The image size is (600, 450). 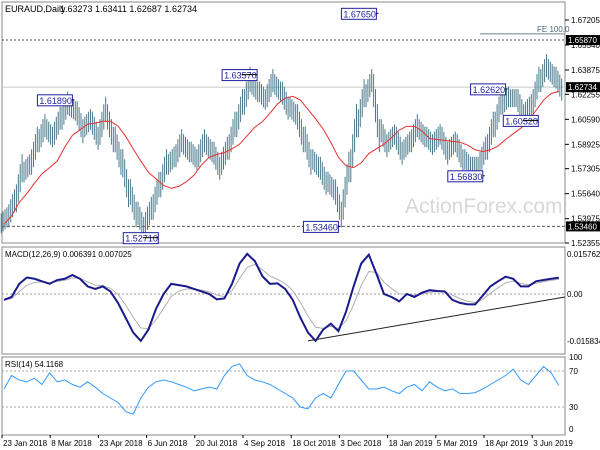 What do you see at coordinates (582, 87) in the screenshot?
I see `level-price-label: 1.62734` at bounding box center [582, 87].